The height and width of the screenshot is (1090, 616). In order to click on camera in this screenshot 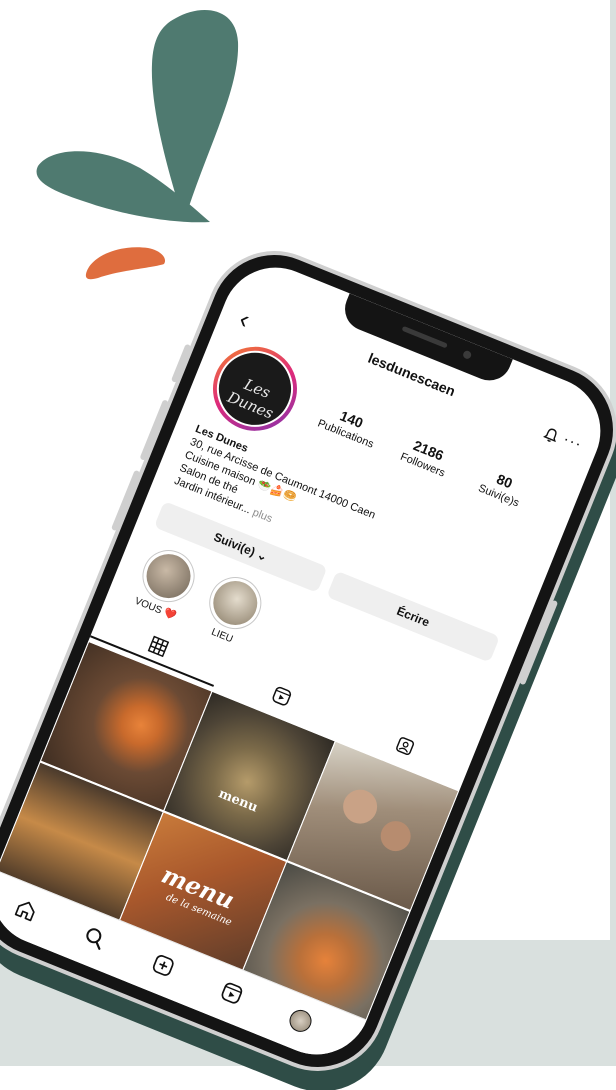, I will do `click(467, 355)`.